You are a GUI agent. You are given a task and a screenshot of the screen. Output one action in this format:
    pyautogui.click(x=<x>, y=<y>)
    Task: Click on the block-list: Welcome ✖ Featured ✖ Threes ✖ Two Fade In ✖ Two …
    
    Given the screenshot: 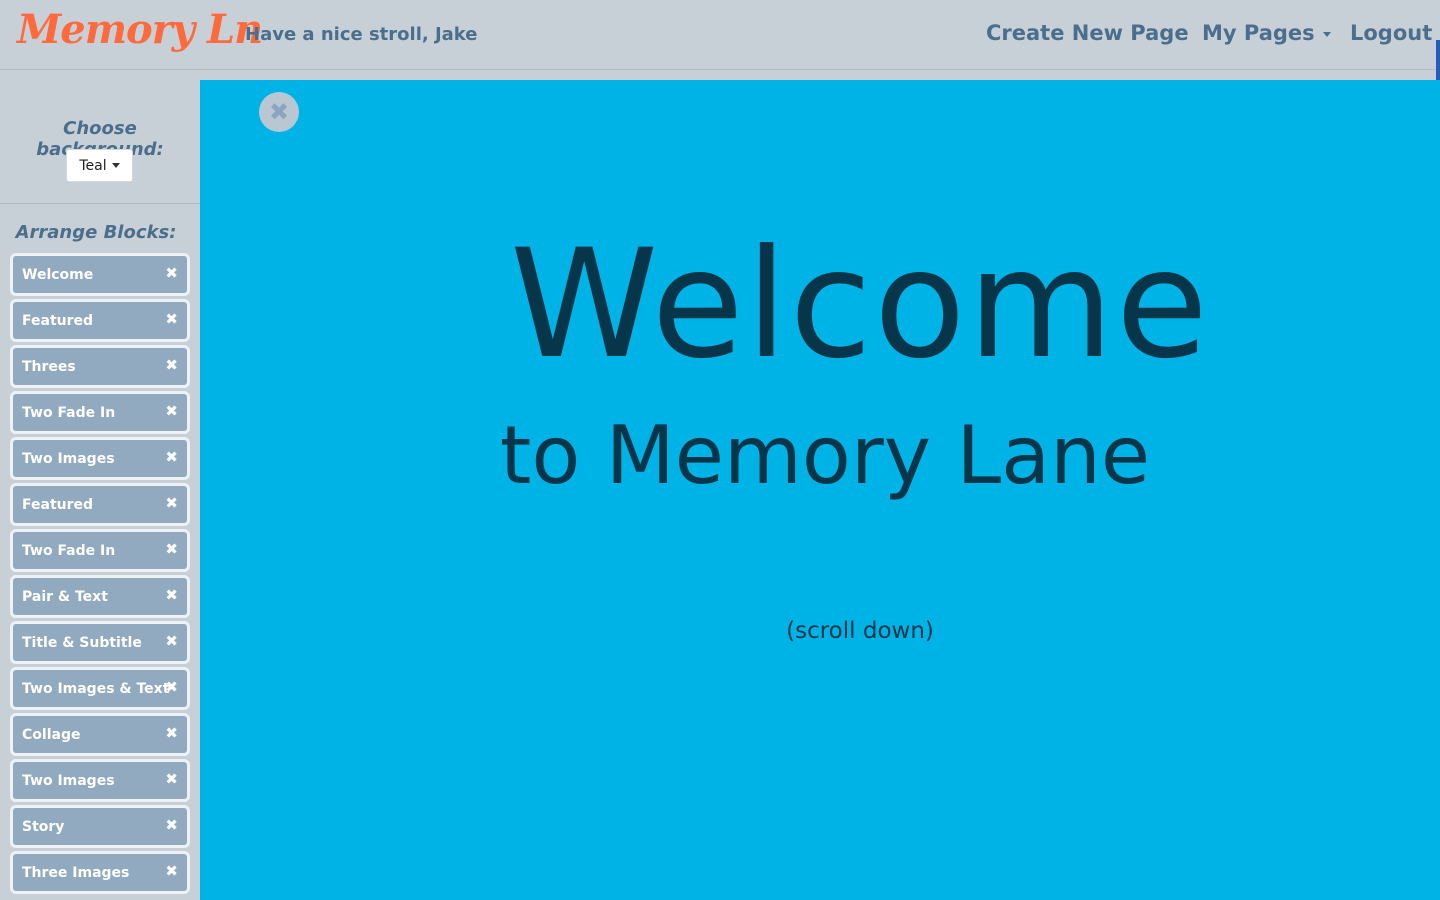 What is the action you would take?
    pyautogui.click(x=100, y=575)
    